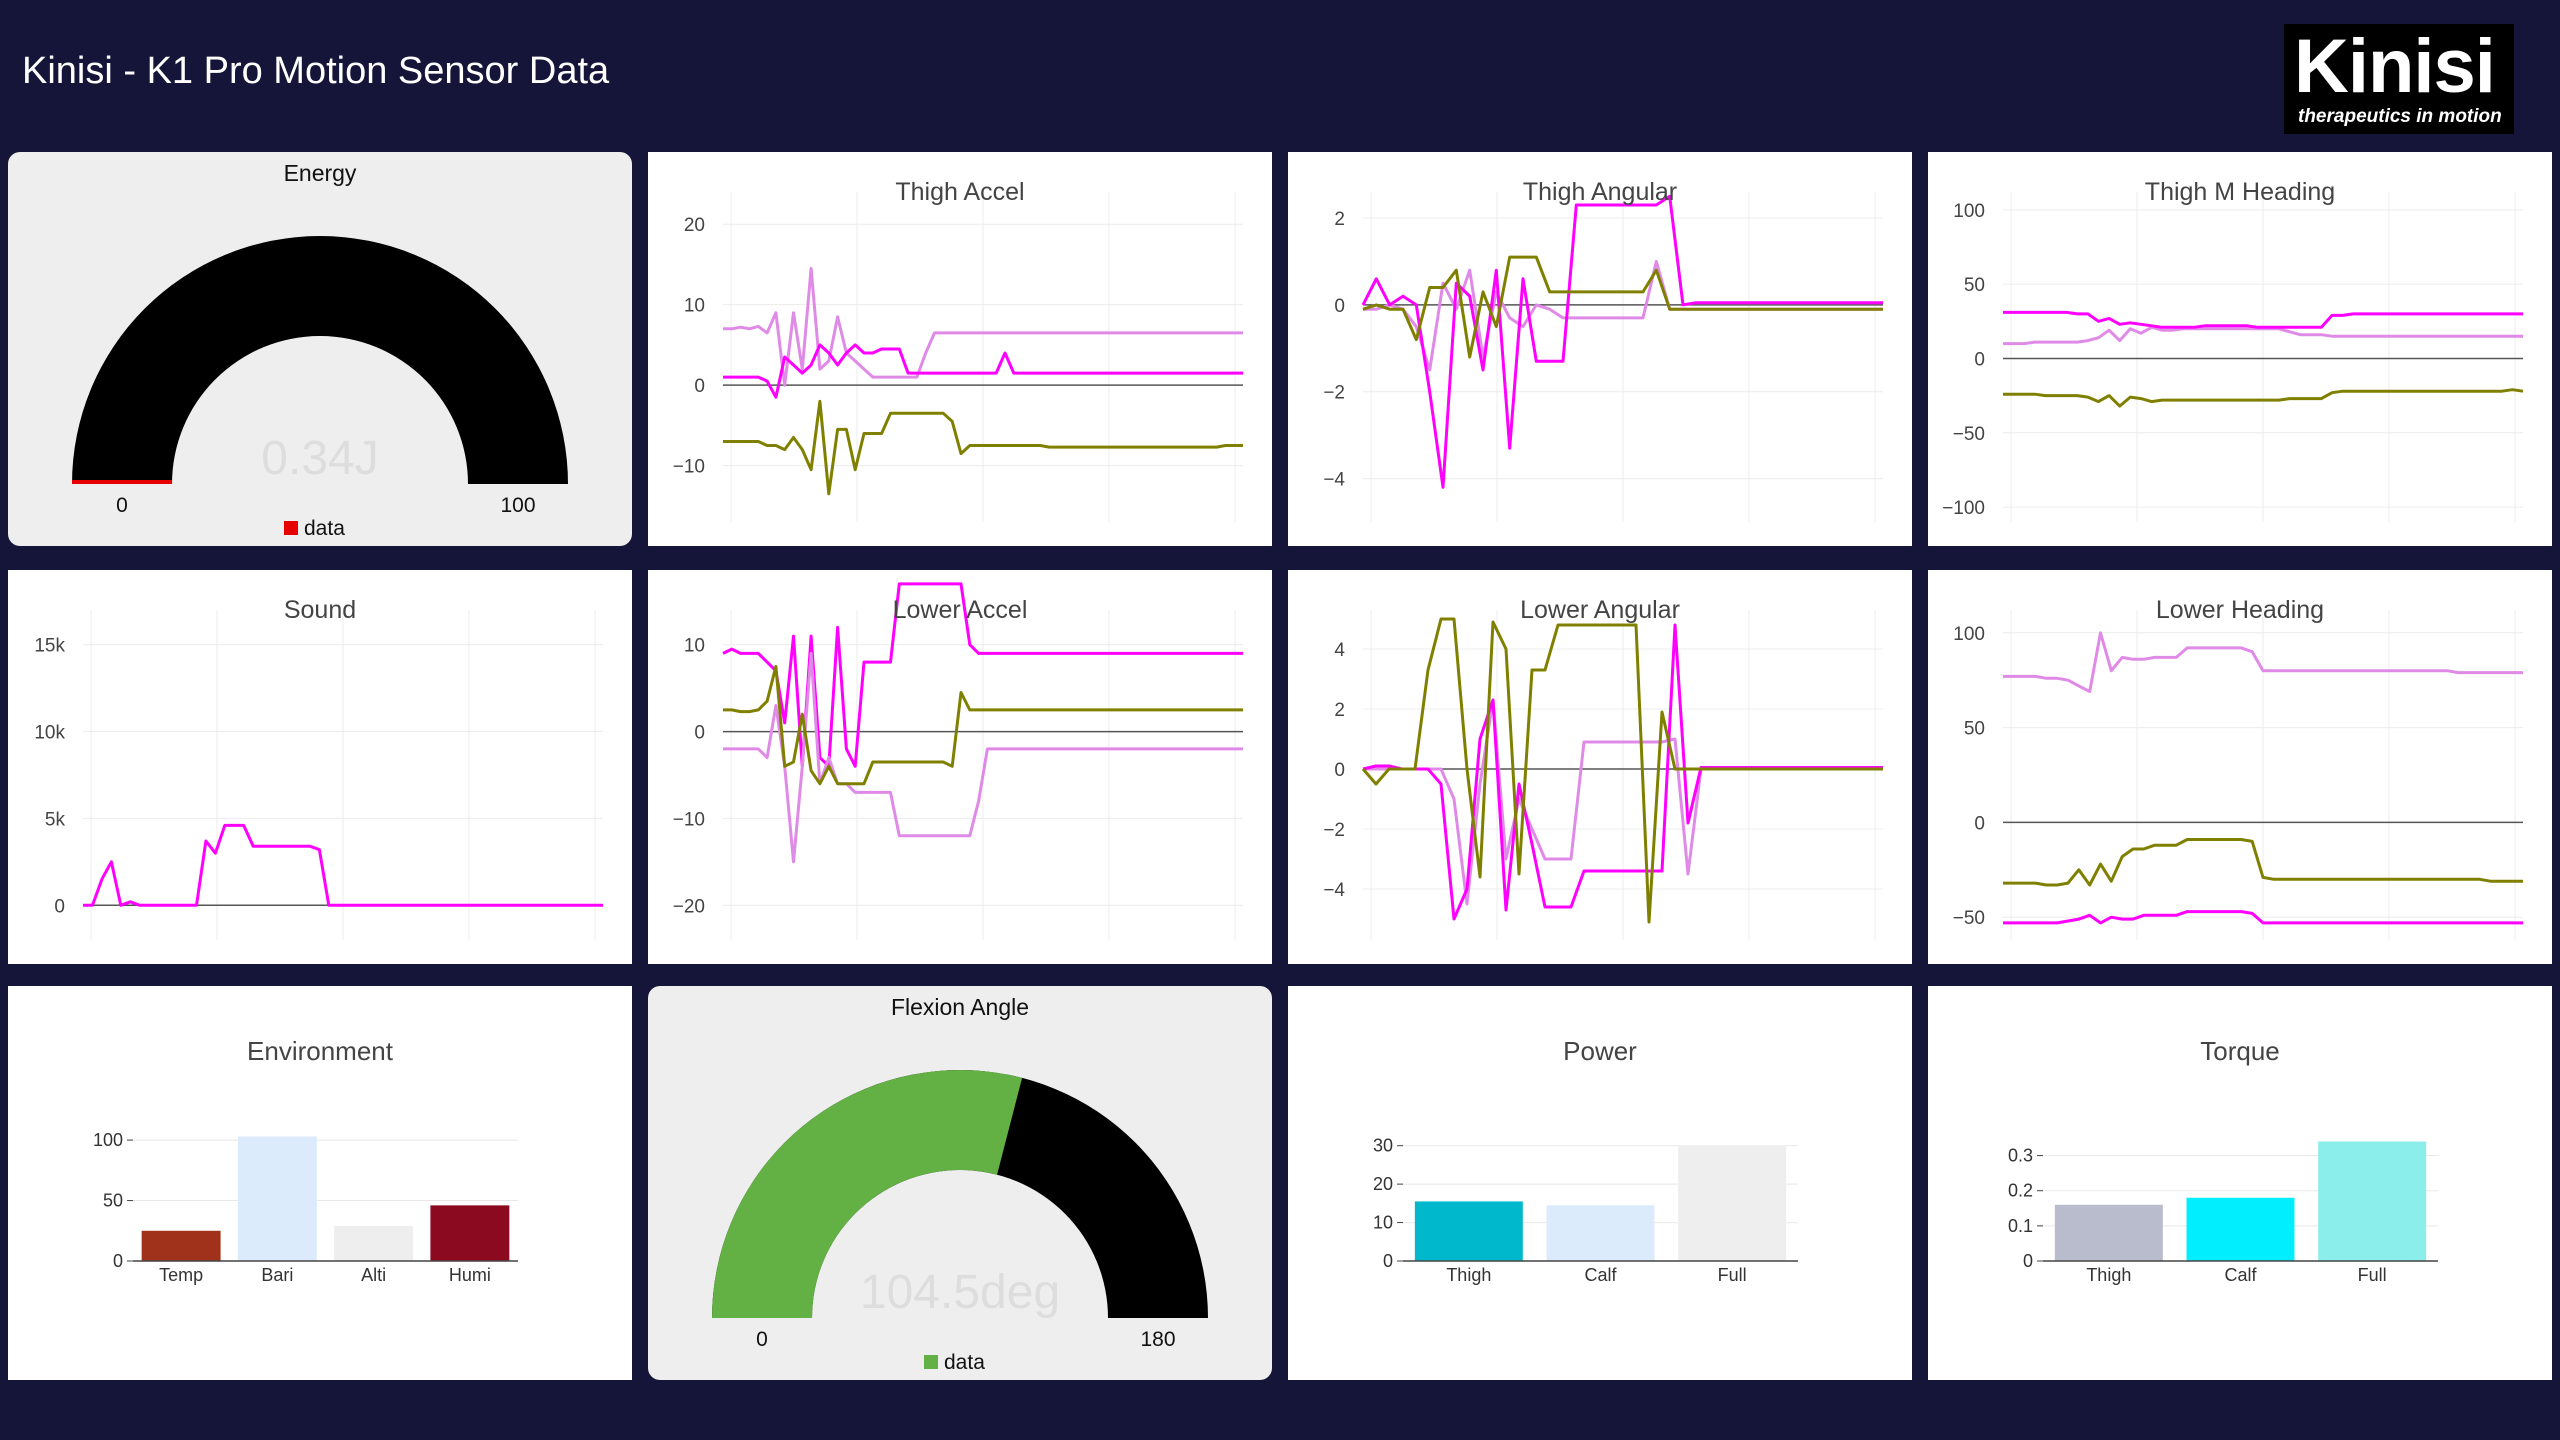  I want to click on logo-tagline: therapeutics in motion, so click(2400, 116).